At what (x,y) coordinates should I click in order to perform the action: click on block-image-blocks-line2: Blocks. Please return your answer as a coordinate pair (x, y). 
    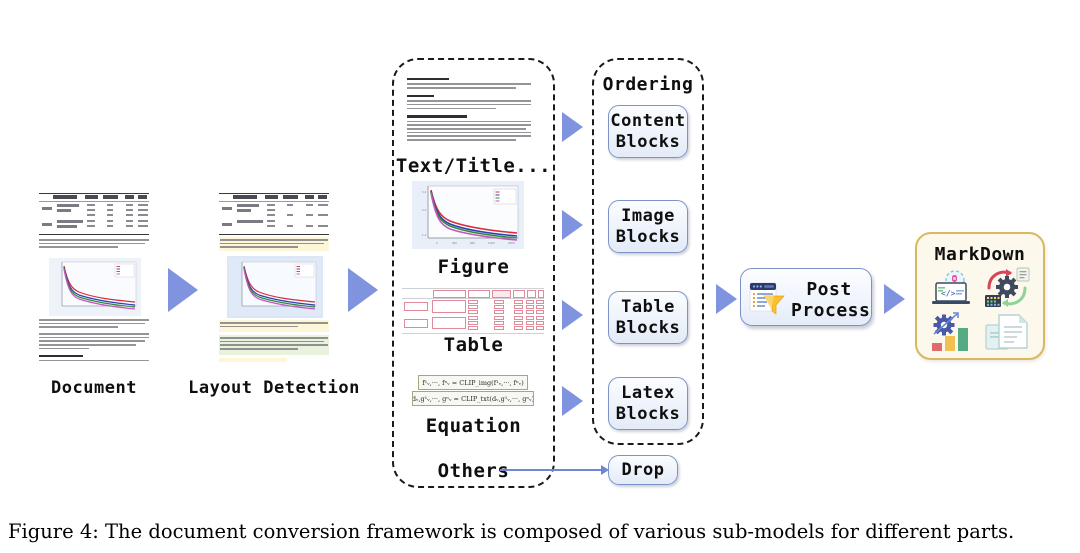
    Looking at the image, I should click on (648, 236).